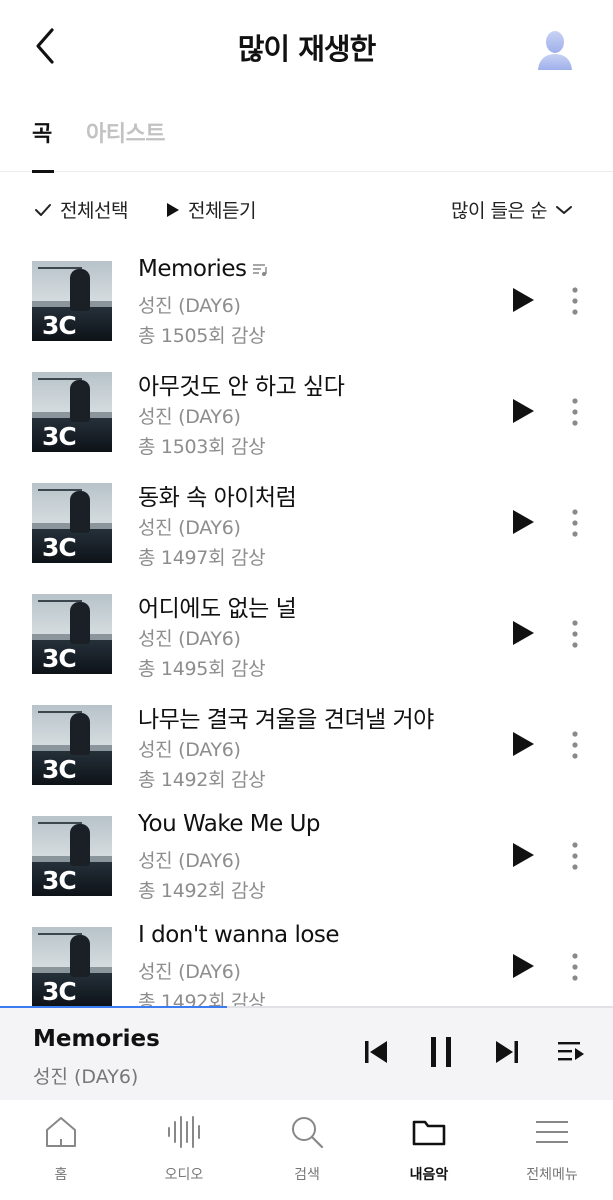 The width and height of the screenshot is (613, 1200). I want to click on header: 많이 재생한, so click(306, 46).